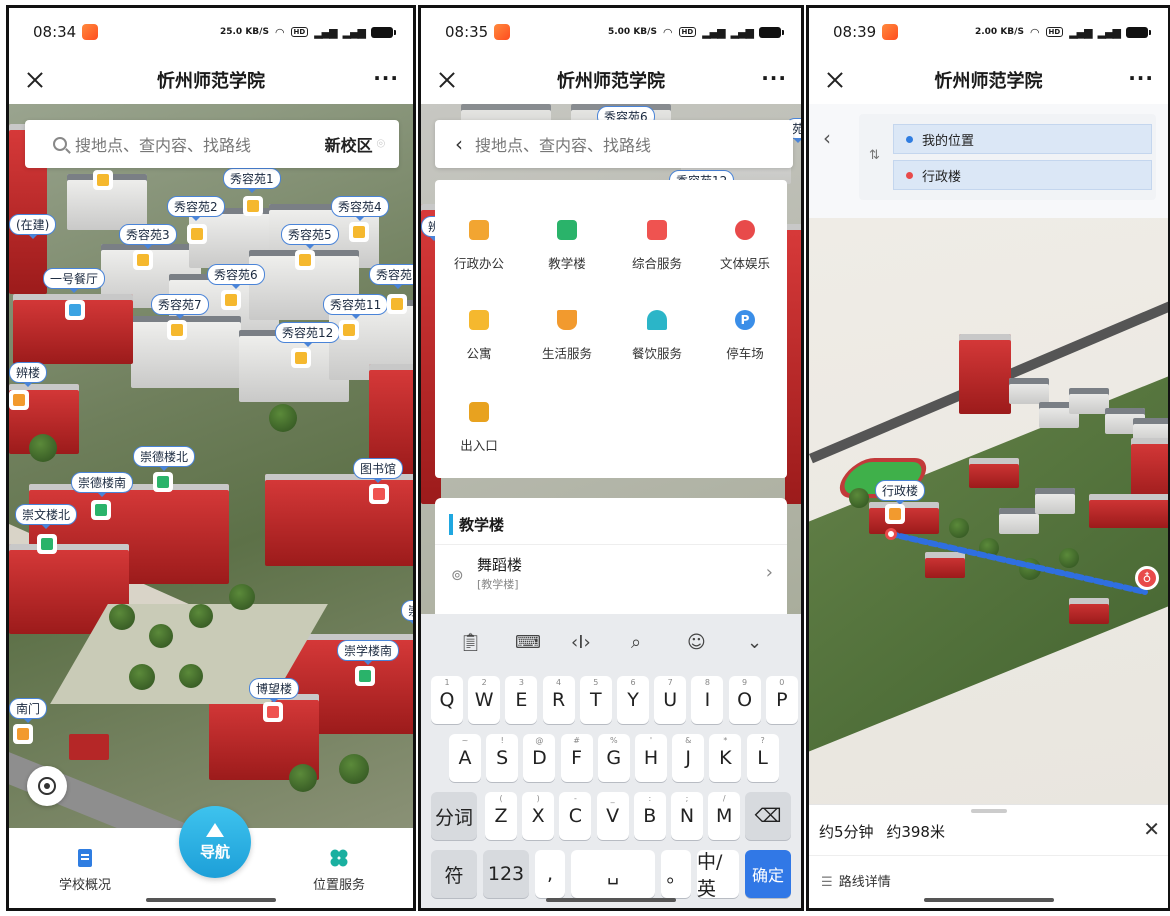 The width and height of the screenshot is (1170, 916). I want to click on key-a: ~ A, so click(465, 758).